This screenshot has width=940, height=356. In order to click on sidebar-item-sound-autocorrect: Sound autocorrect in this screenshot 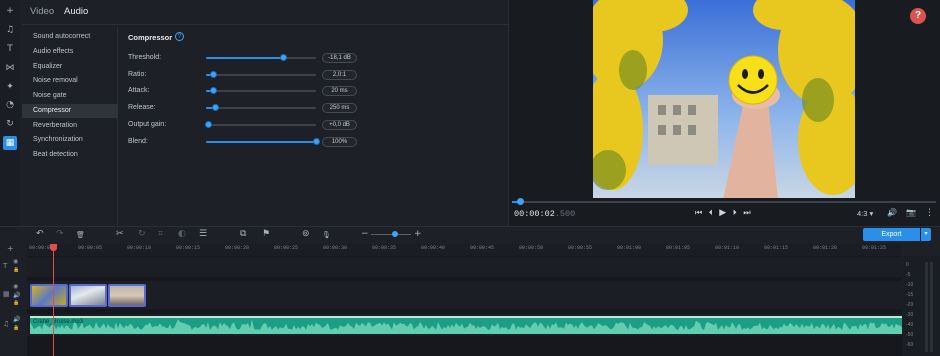, I will do `click(70, 37)`.